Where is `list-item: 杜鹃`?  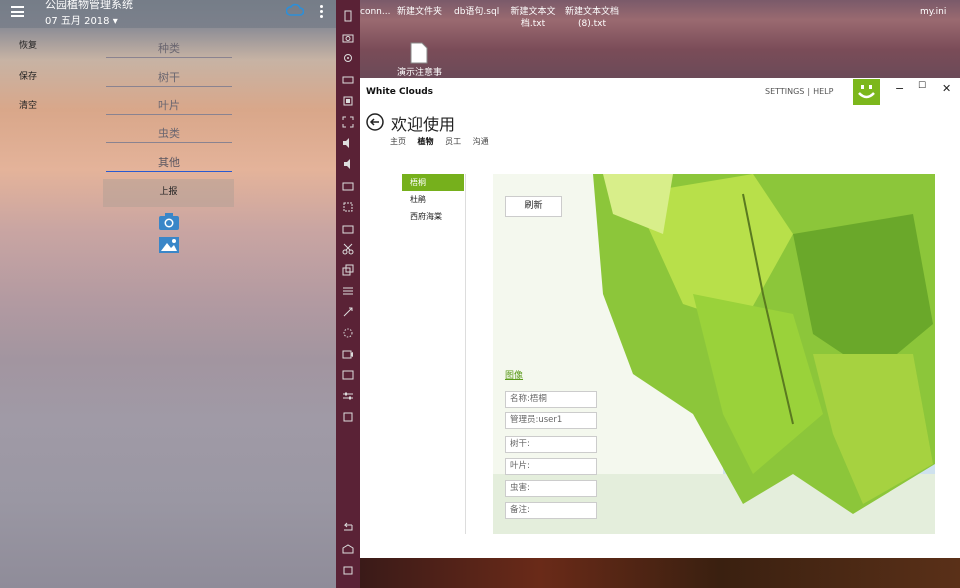
list-item: 杜鹃 is located at coordinates (433, 199).